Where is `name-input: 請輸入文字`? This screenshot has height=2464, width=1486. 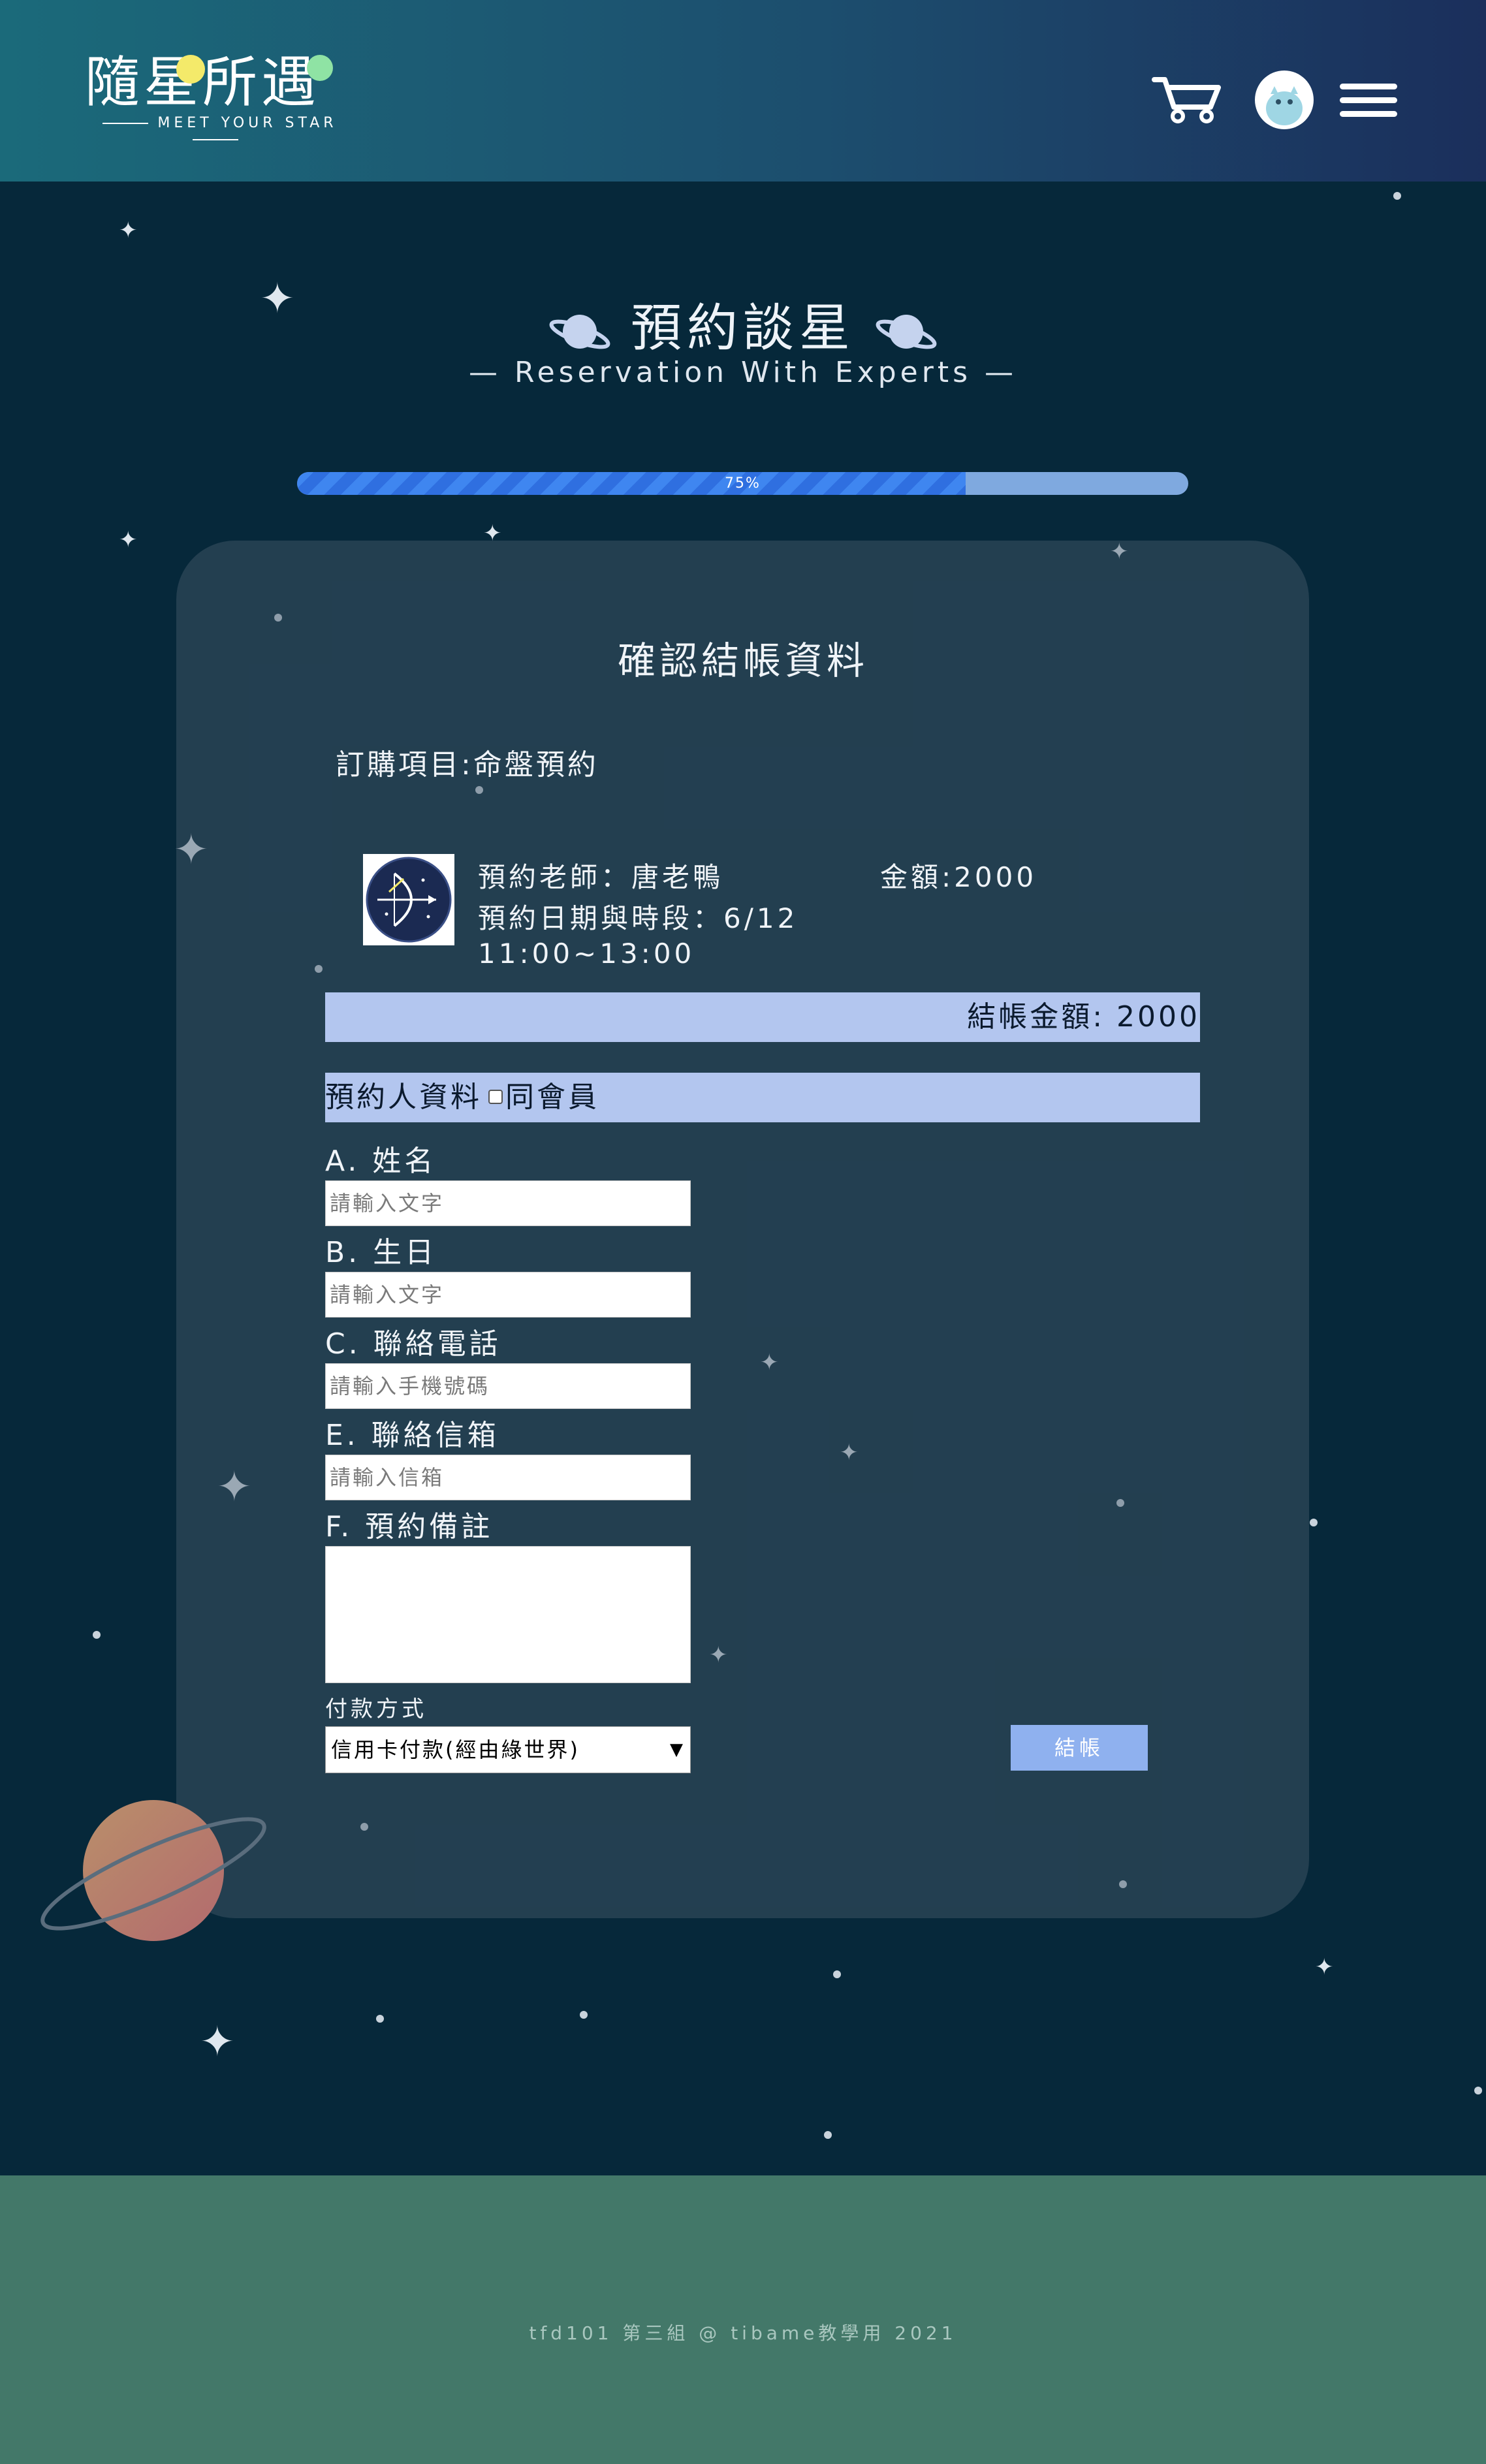
name-input: 請輸入文字 is located at coordinates (508, 1203).